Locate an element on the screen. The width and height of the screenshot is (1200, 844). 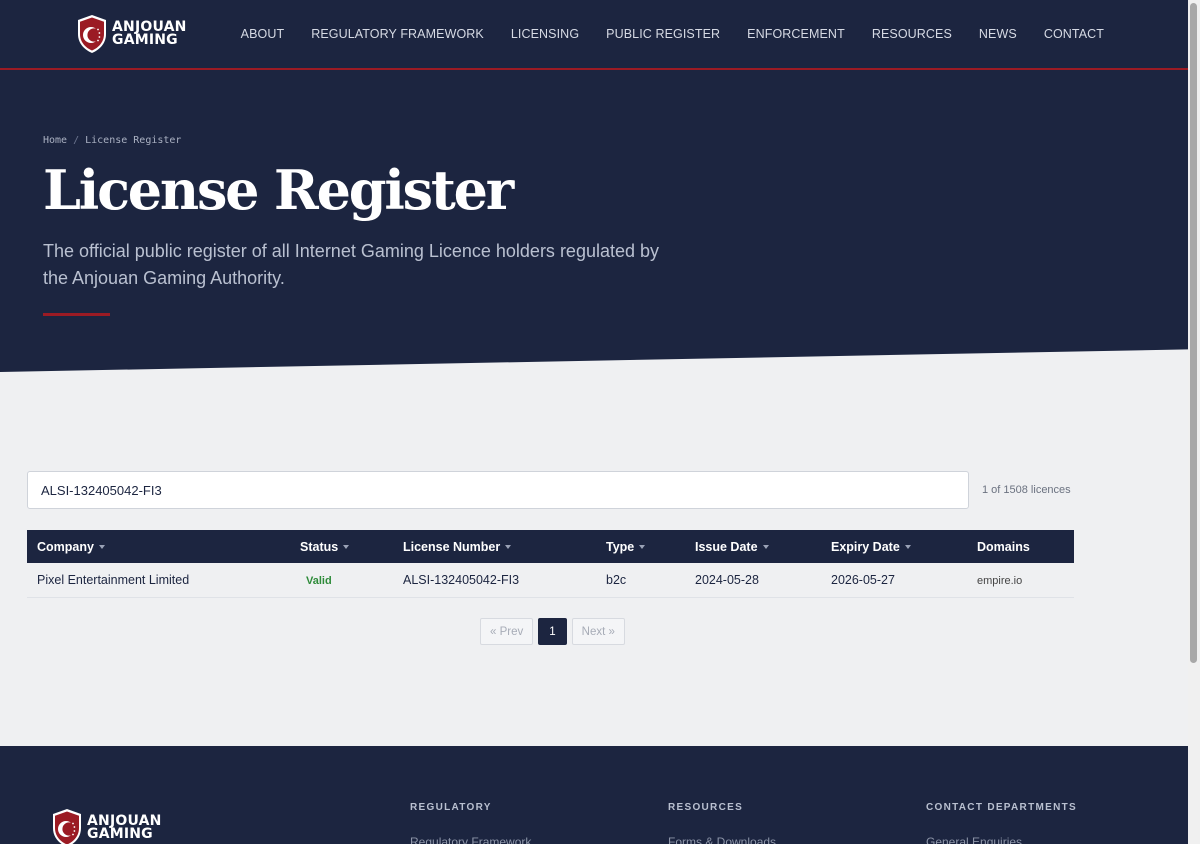
cell-domains: empire.io is located at coordinates (1020, 580).